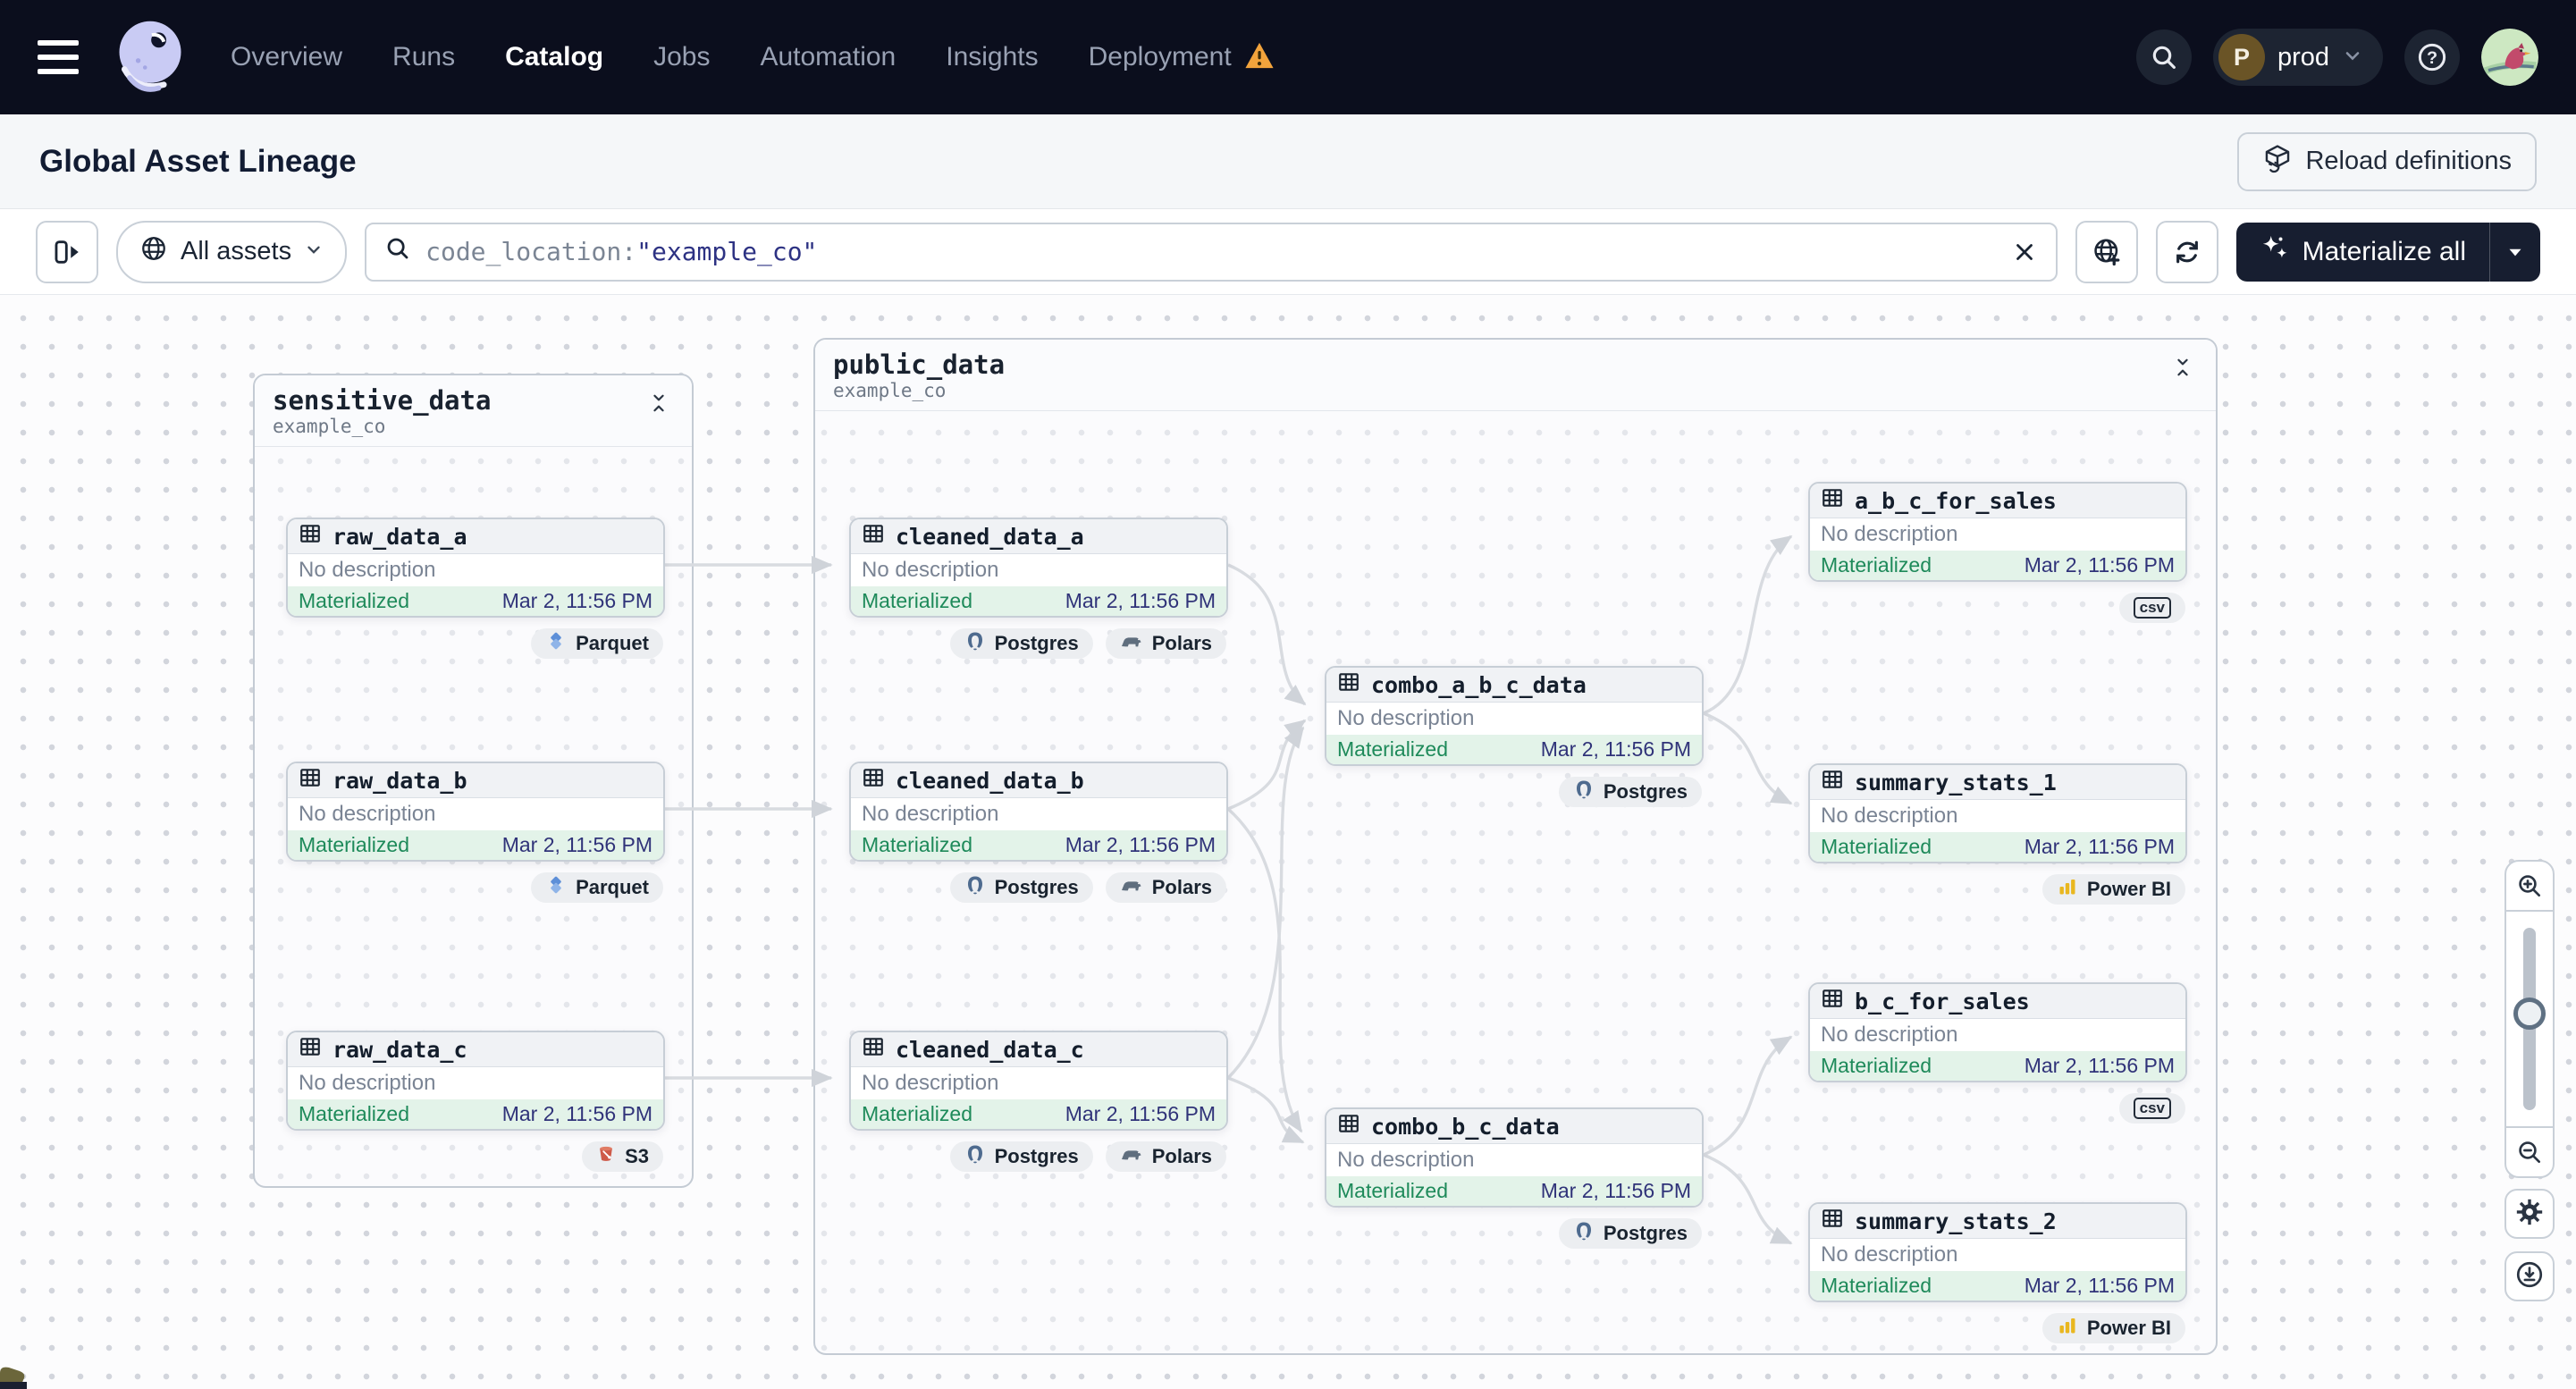 This screenshot has height=1389, width=2576. Describe the element at coordinates (1036, 1156) in the screenshot. I see `tag-label: Postgres` at that location.